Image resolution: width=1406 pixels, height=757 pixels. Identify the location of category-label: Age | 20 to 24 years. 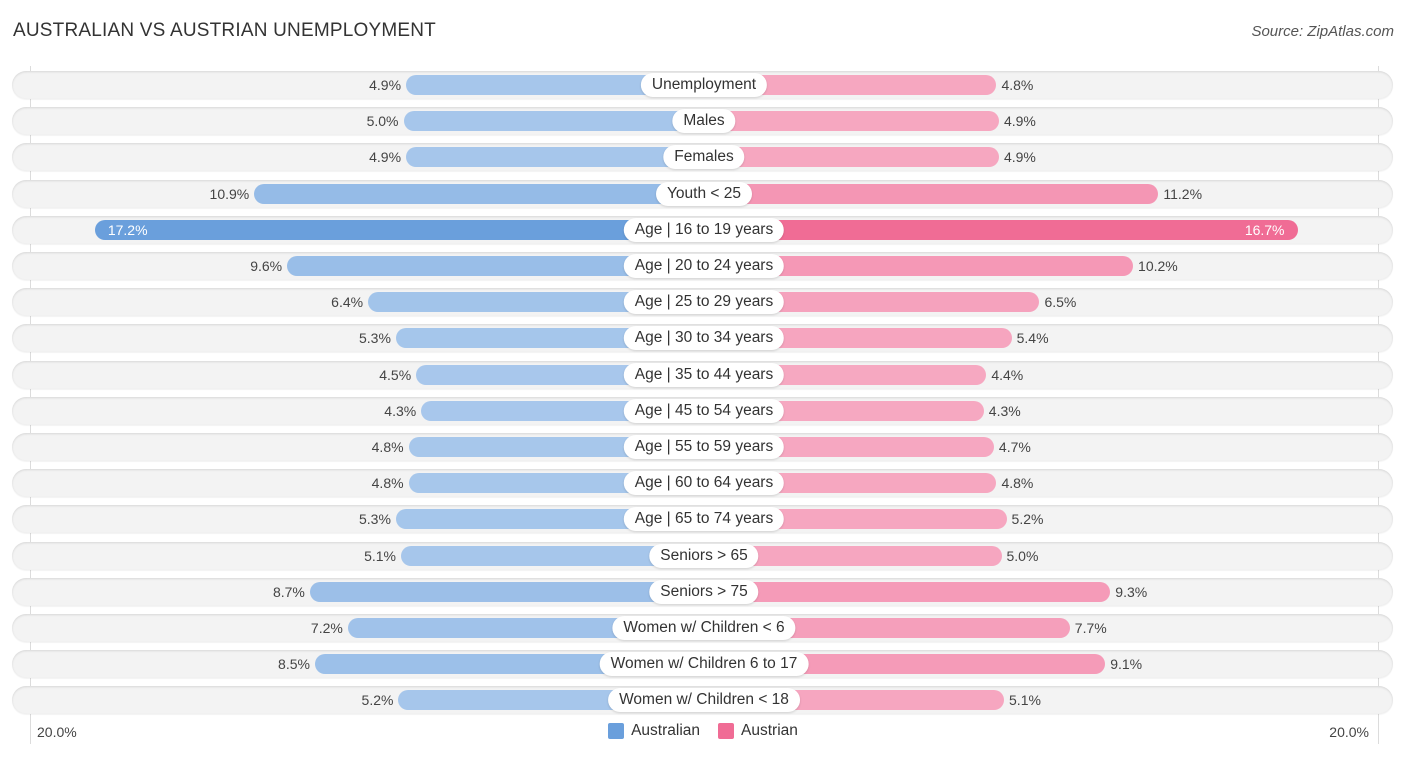
(704, 266).